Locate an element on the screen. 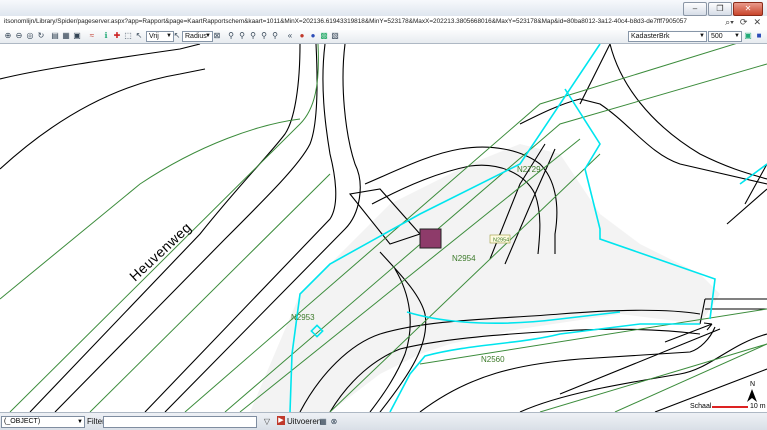 This screenshot has width=767, height=430. back-icon: « is located at coordinates (290, 36).